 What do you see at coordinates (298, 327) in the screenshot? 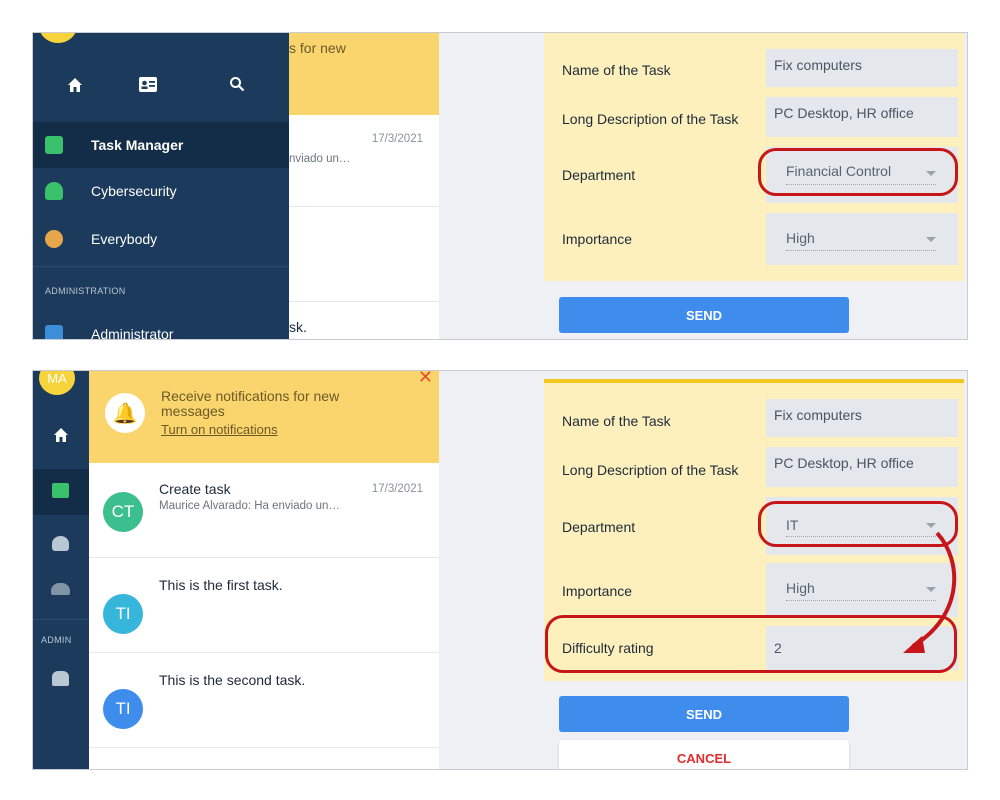
I see `chat-title: sk.` at bounding box center [298, 327].